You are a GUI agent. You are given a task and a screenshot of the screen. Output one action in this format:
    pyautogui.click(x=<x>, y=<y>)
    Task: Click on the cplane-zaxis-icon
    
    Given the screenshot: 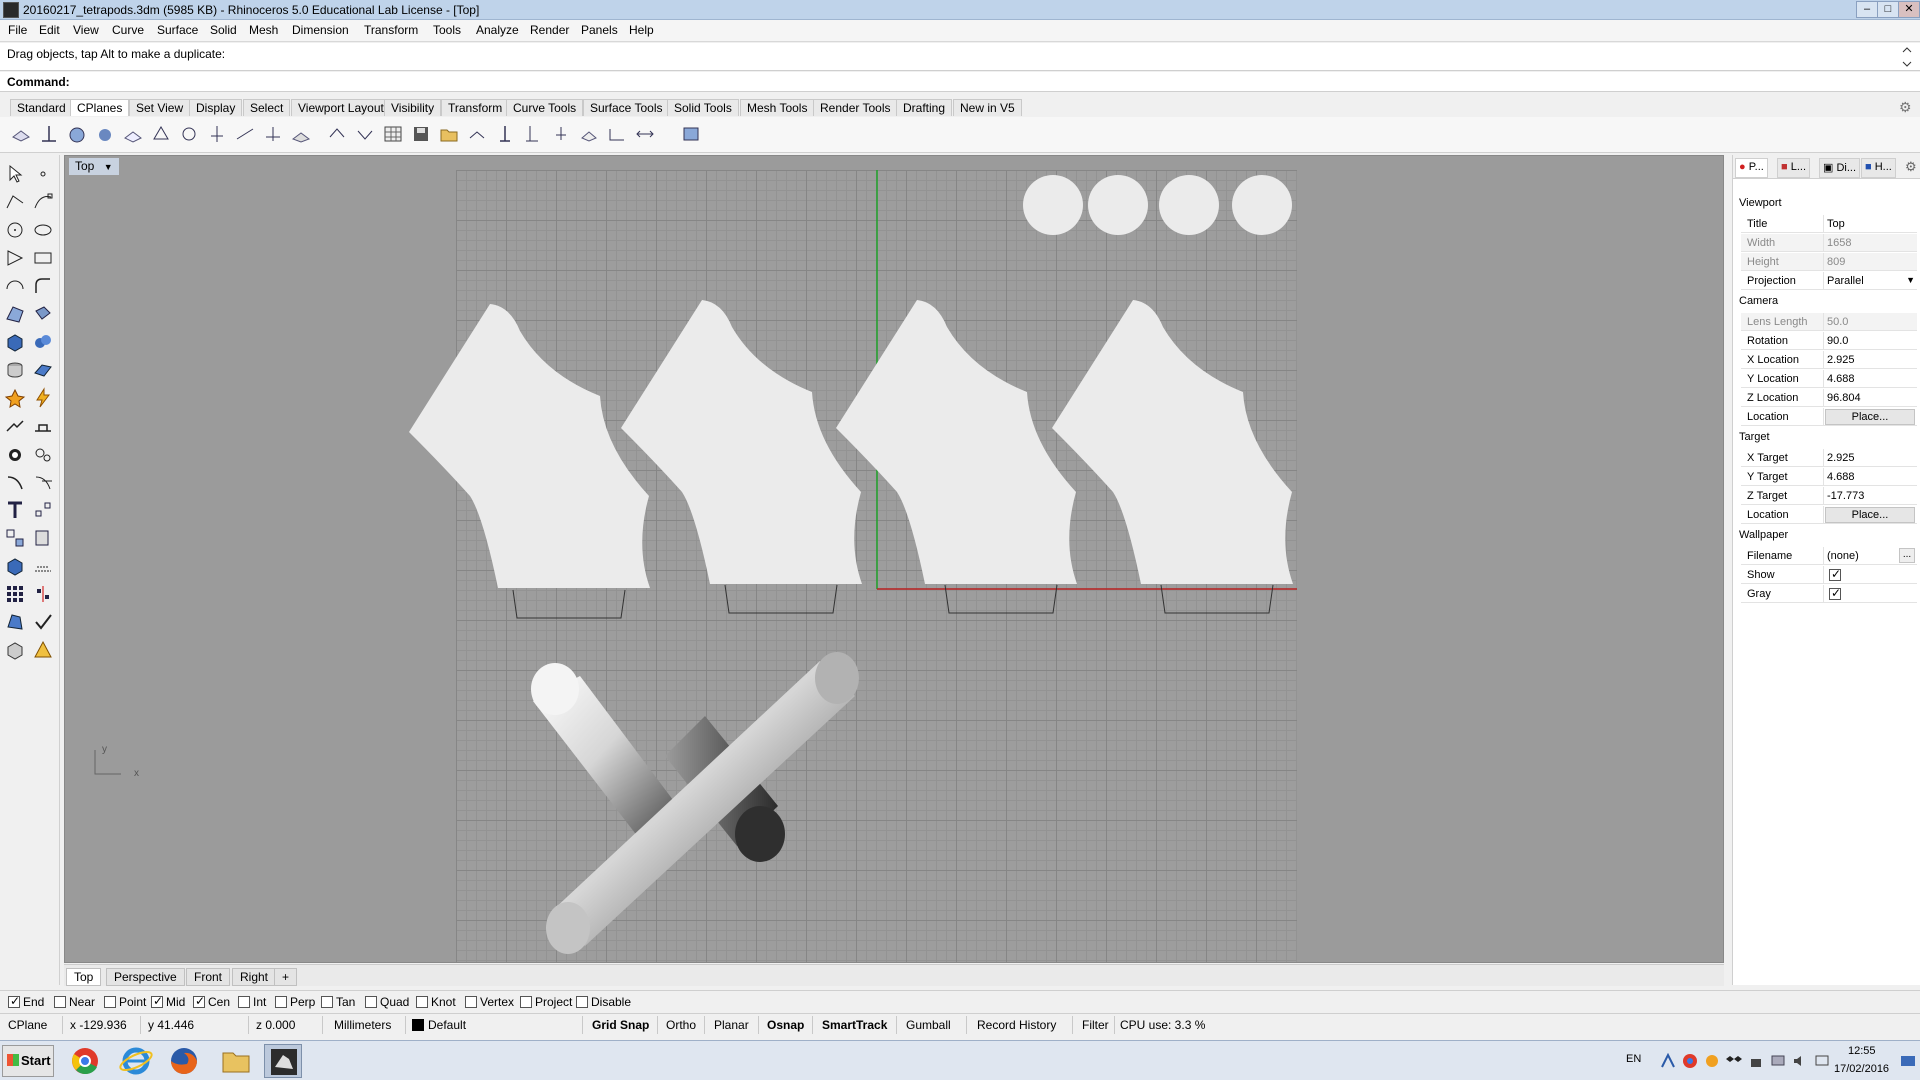 What is the action you would take?
    pyautogui.click(x=273, y=134)
    